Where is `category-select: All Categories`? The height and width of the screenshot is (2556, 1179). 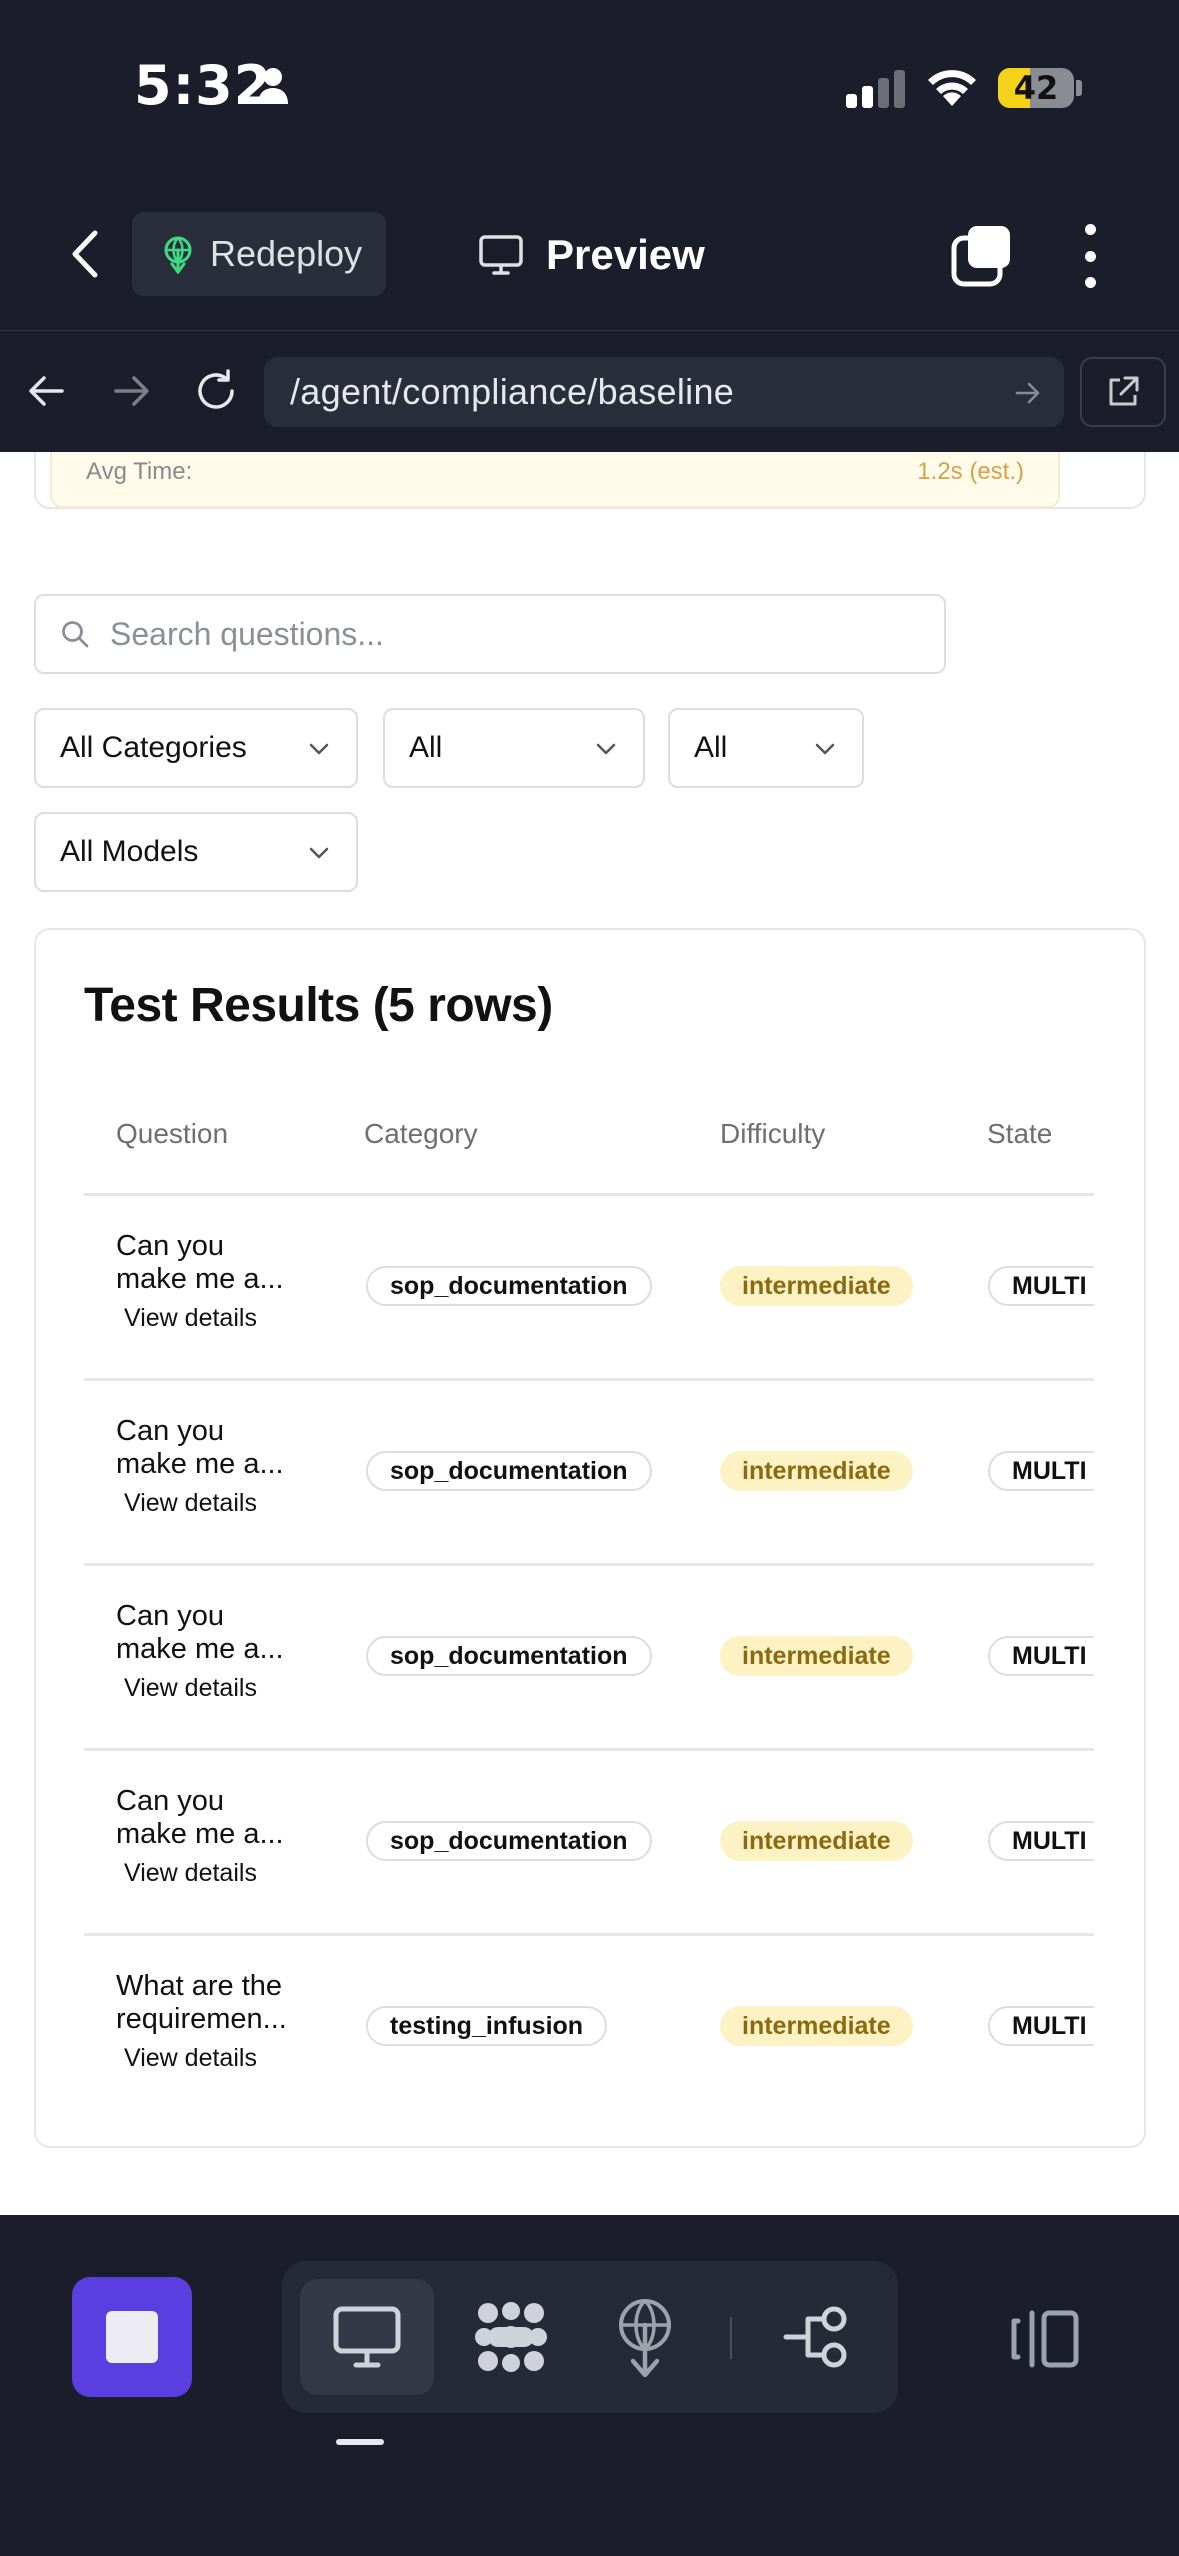
category-select: All Categories is located at coordinates (196, 748).